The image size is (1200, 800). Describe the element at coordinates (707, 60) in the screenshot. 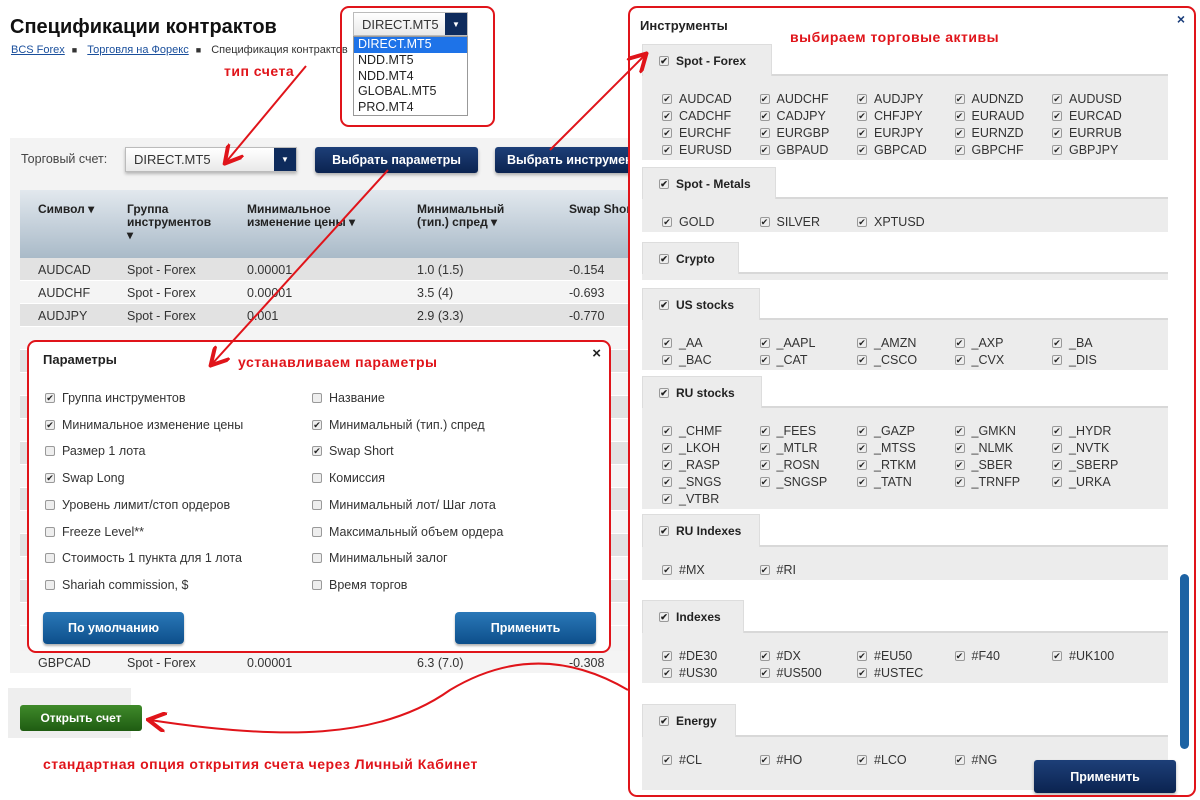

I see `group-tab: Spot - Forex` at that location.